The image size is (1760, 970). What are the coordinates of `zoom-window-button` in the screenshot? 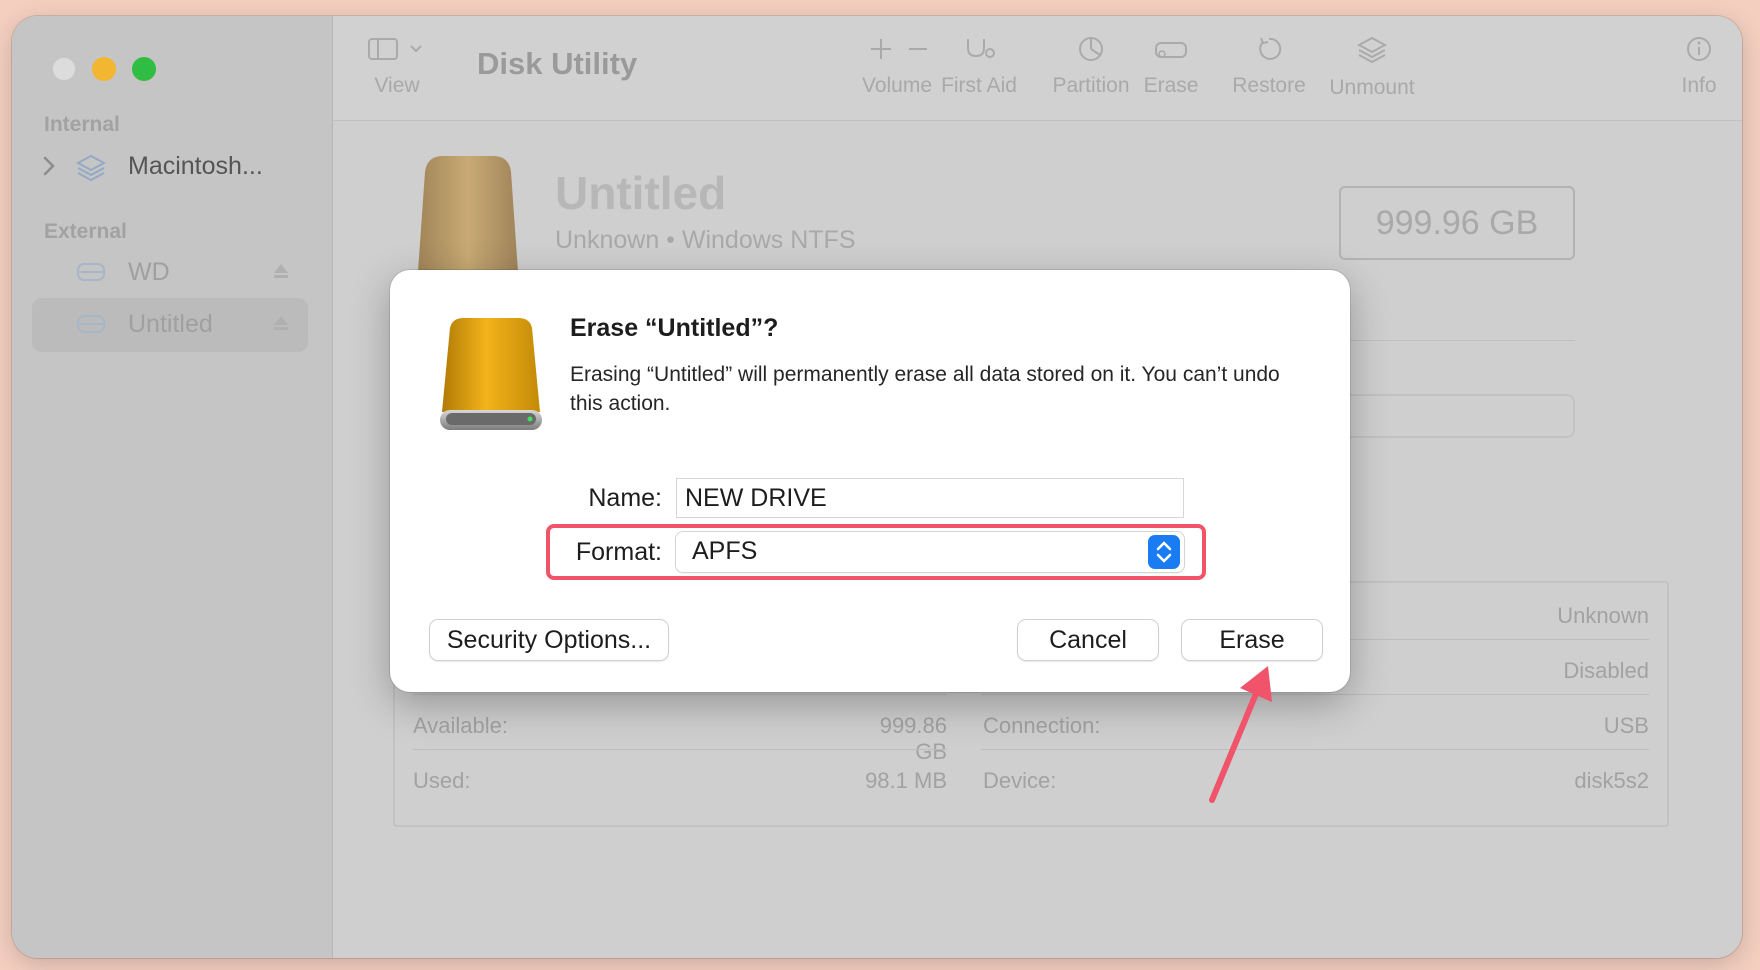 It's located at (144, 69).